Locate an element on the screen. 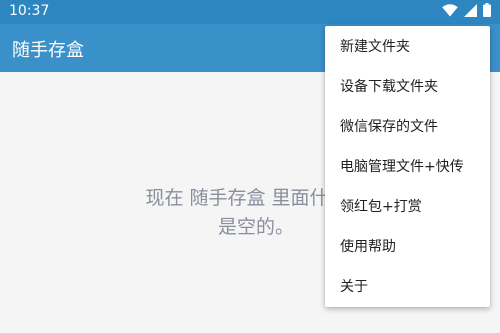  menu-item-pc-manage-files: 电脑管理文件+快传 is located at coordinates (407, 166).